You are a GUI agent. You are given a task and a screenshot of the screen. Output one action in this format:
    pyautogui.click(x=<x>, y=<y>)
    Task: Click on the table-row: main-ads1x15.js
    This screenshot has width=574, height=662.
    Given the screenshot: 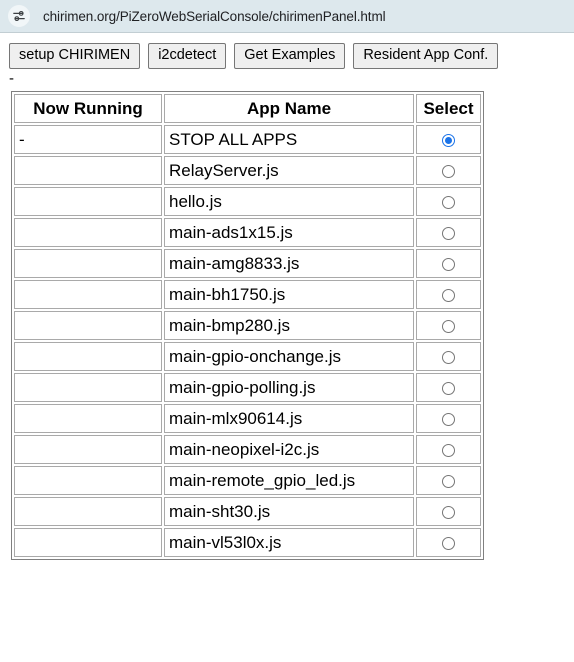 What is the action you would take?
    pyautogui.click(x=247, y=232)
    